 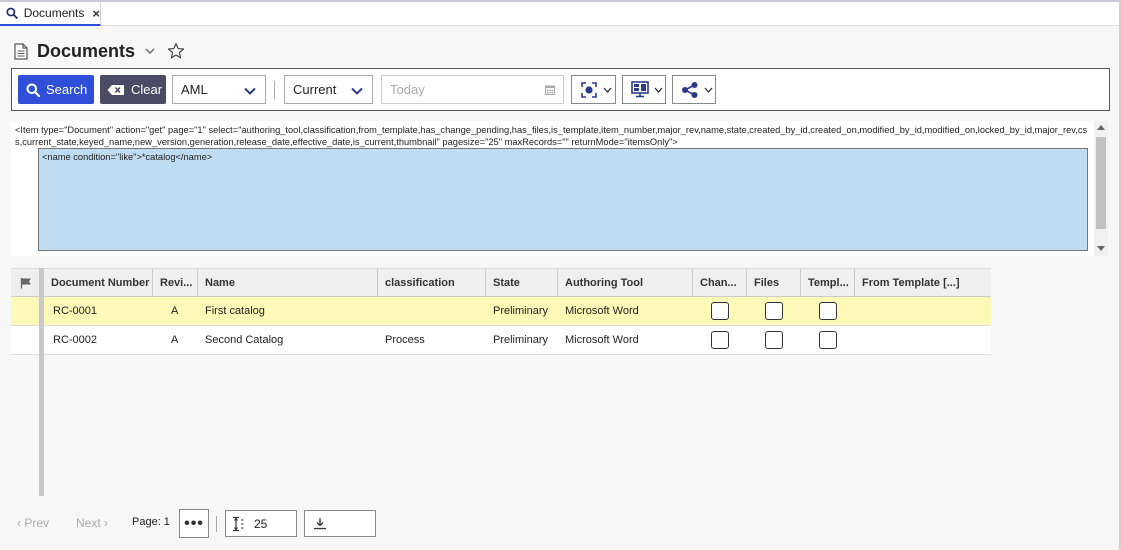 What do you see at coordinates (115, 89) in the screenshot?
I see `clear-icon` at bounding box center [115, 89].